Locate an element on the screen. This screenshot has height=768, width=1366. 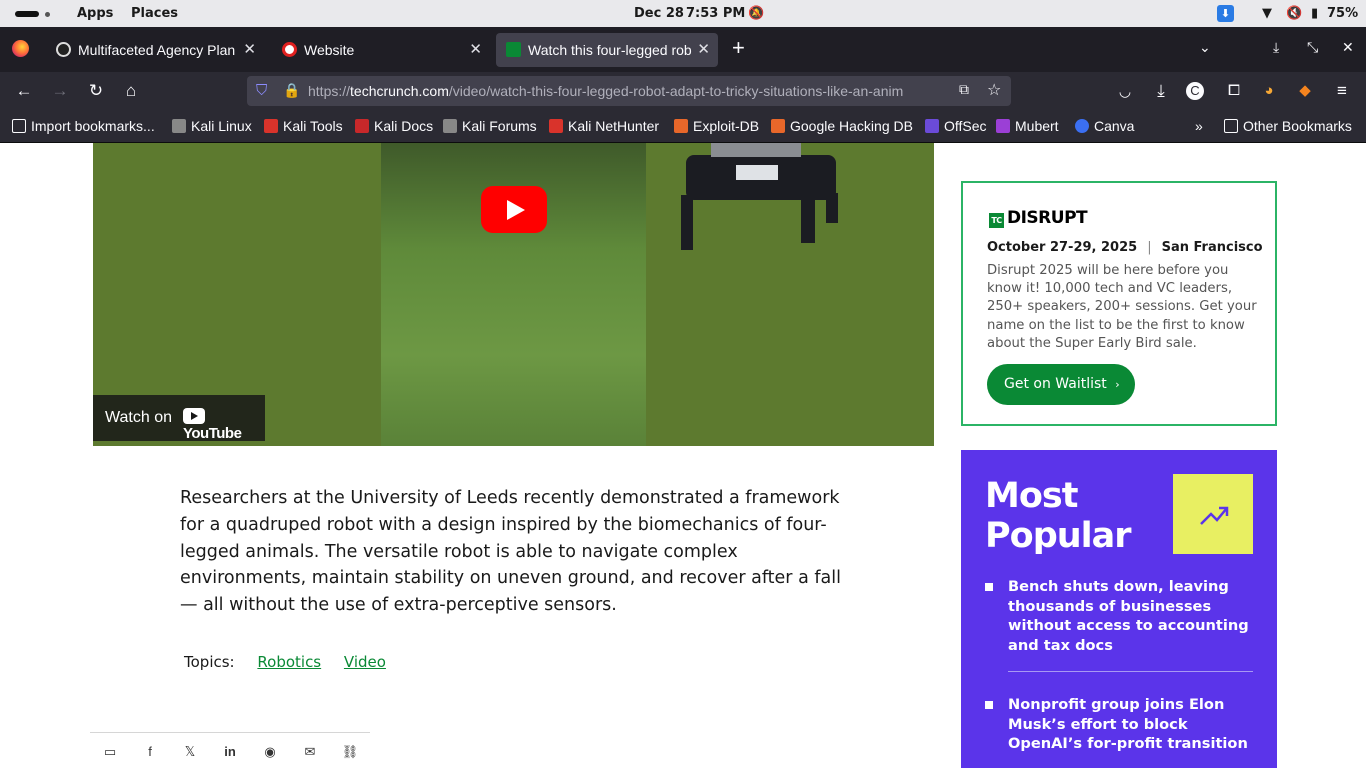
topic-link-video: Video is located at coordinates (365, 662).